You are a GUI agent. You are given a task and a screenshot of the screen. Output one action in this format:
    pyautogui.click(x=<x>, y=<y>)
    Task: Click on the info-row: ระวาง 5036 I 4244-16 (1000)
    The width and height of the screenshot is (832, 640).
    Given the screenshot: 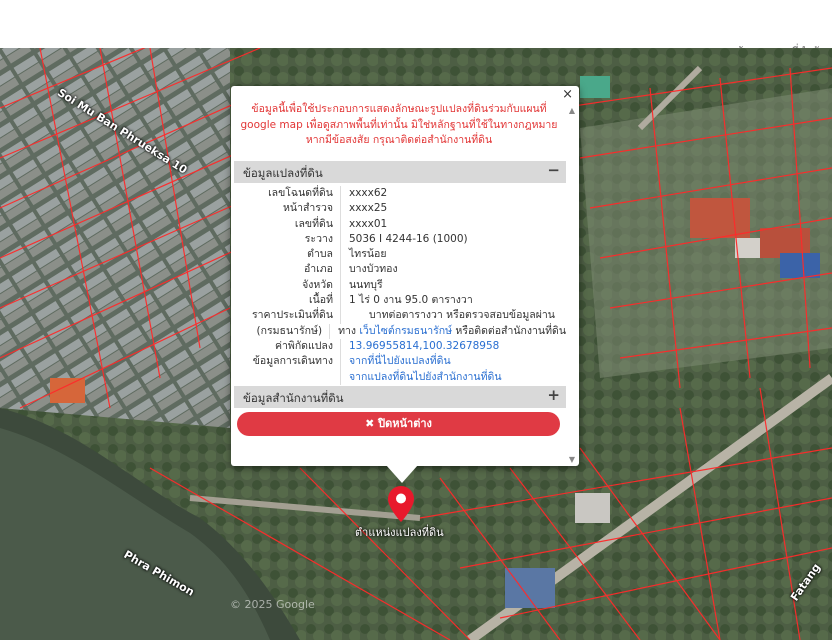 What is the action you would take?
    pyautogui.click(x=400, y=239)
    